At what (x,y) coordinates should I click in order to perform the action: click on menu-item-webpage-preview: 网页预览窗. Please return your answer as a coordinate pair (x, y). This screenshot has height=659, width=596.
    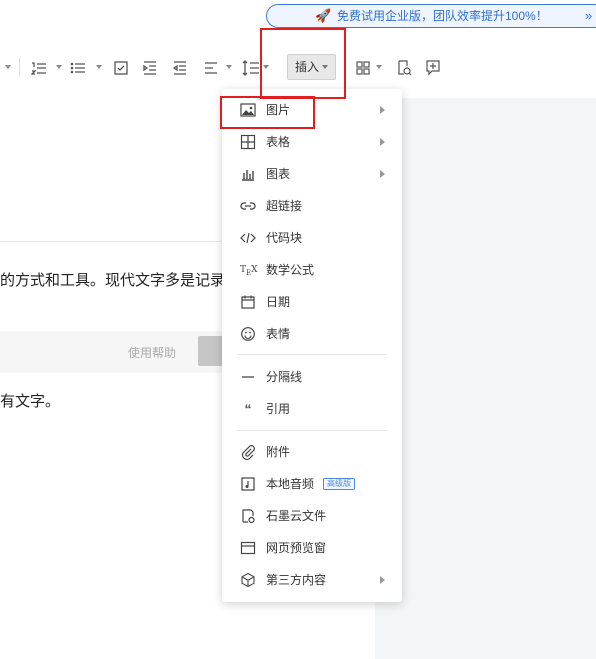
    Looking at the image, I should click on (312, 548).